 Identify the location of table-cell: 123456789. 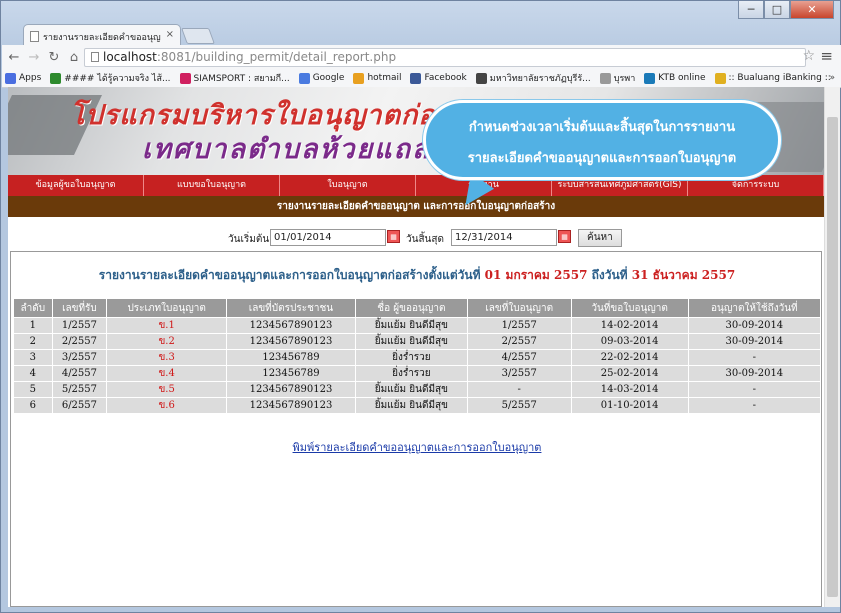
(291, 373).